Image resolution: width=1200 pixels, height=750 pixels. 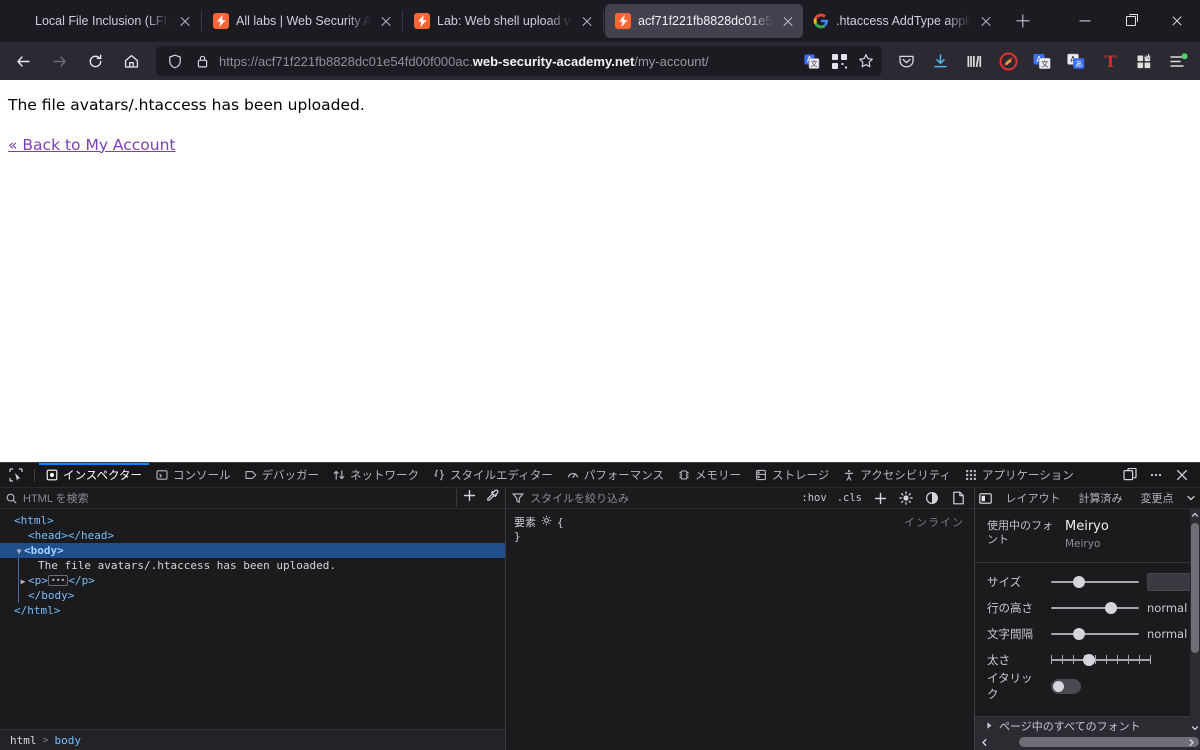 I want to click on devtools-tab-console: コンソール, so click(x=193, y=475).